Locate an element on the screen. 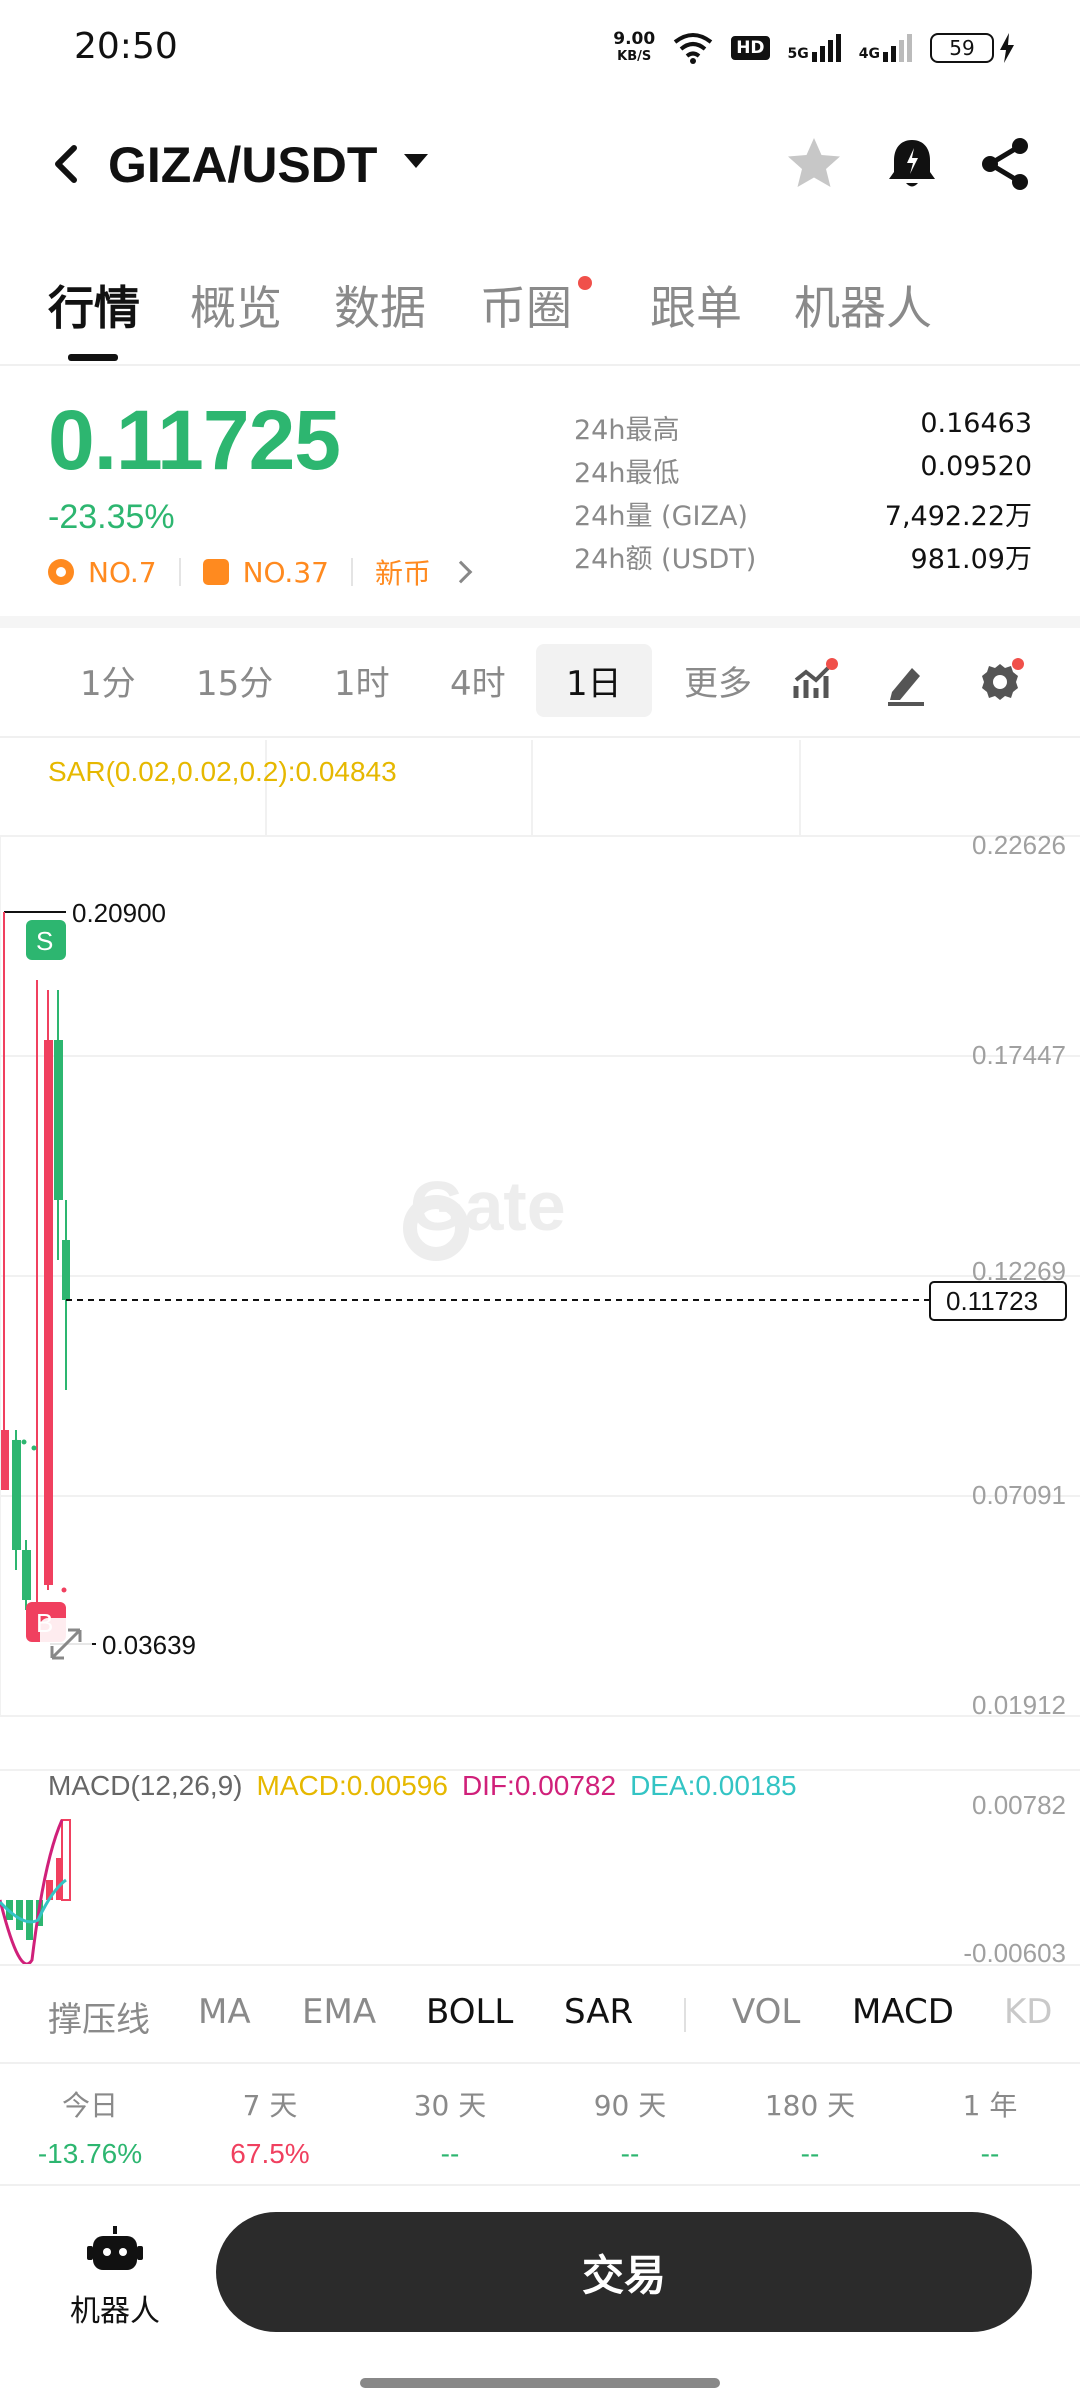 This screenshot has width=1080, height=2408. interval-more: 更多 is located at coordinates (718, 680).